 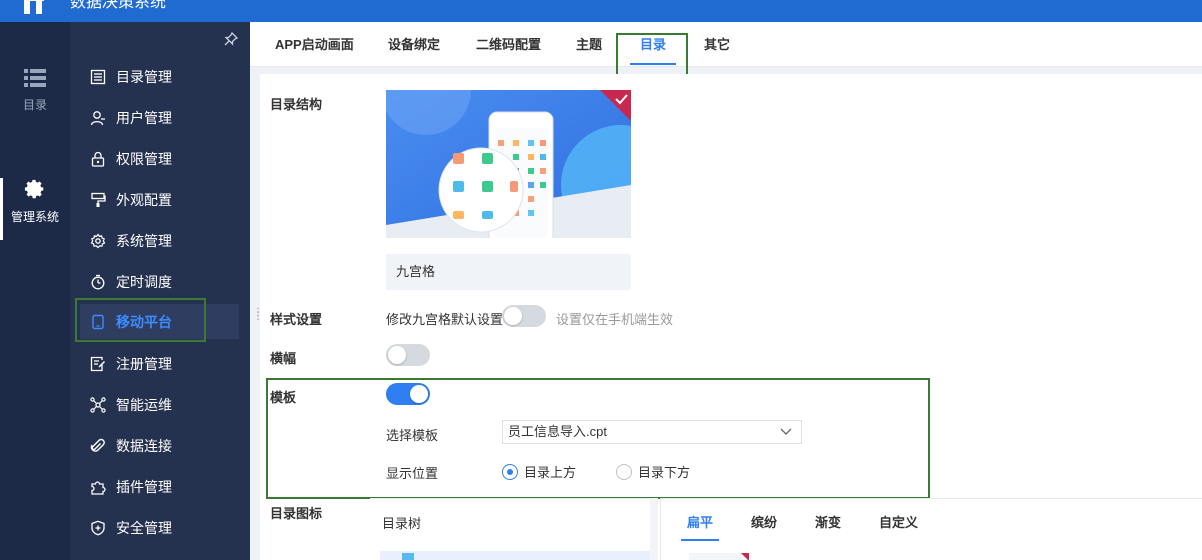 I want to click on link-icon, so click(x=98, y=446).